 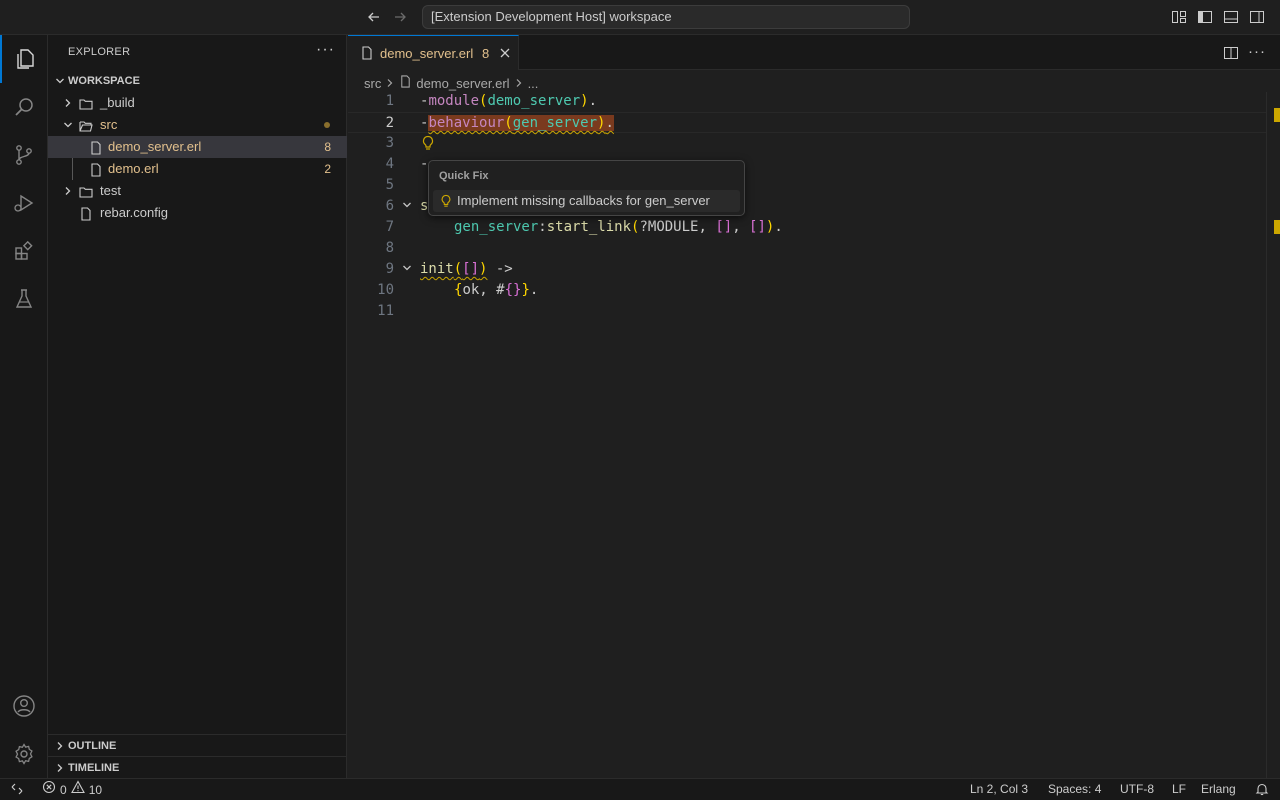 I want to click on close-icon, so click(x=505, y=53).